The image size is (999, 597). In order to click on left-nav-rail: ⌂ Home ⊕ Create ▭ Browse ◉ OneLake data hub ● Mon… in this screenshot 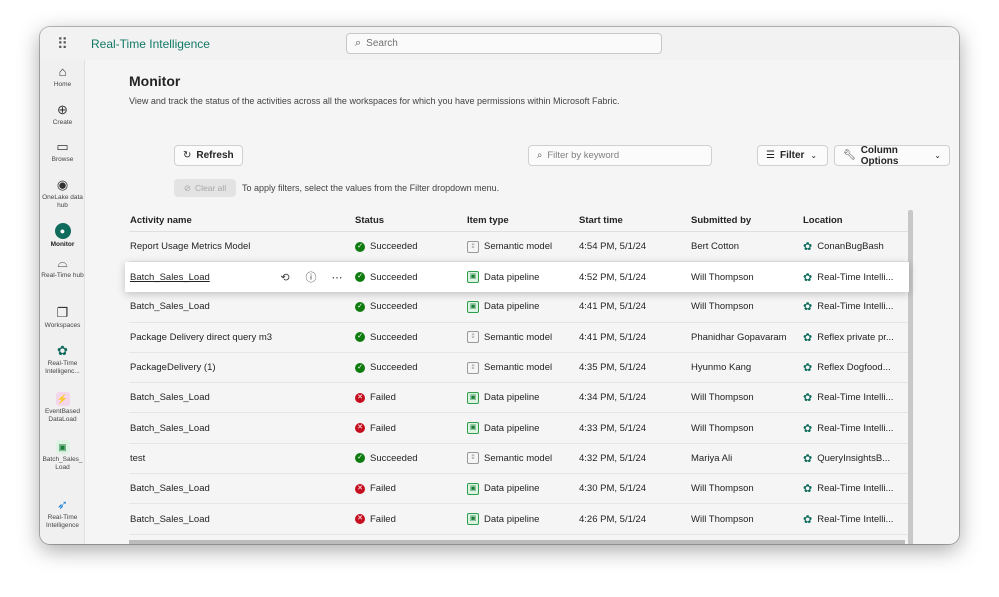, I will do `click(62, 302)`.